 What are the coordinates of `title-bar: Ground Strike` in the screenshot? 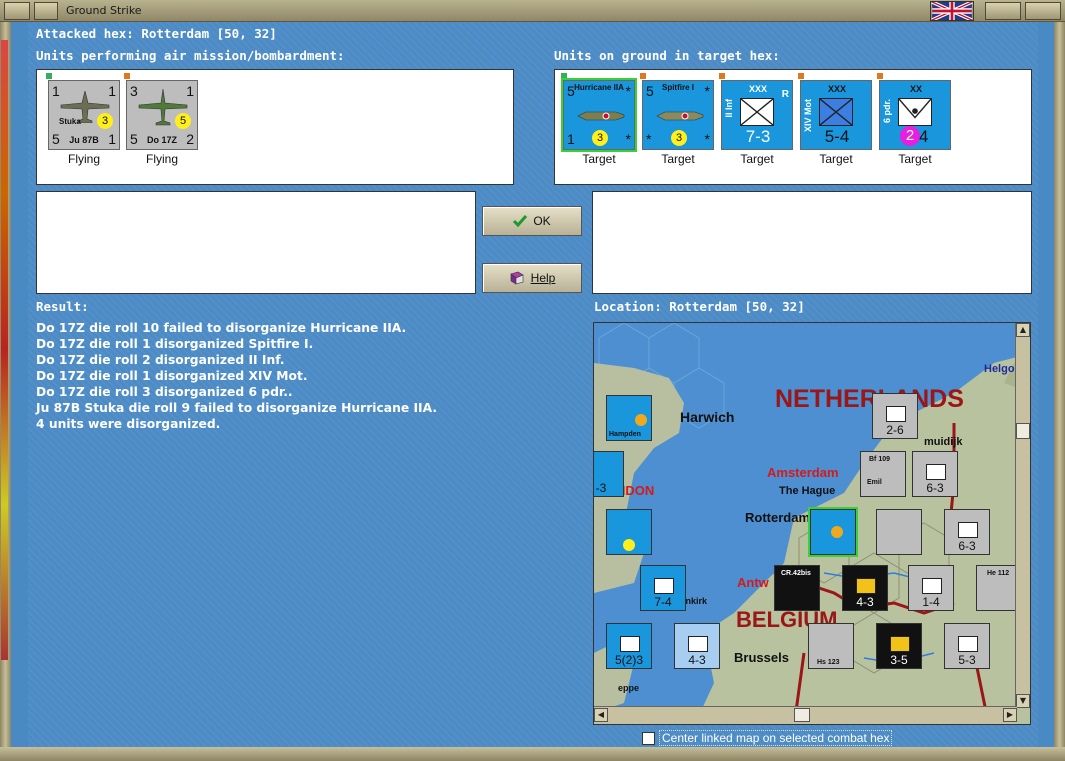 It's located at (532, 11).